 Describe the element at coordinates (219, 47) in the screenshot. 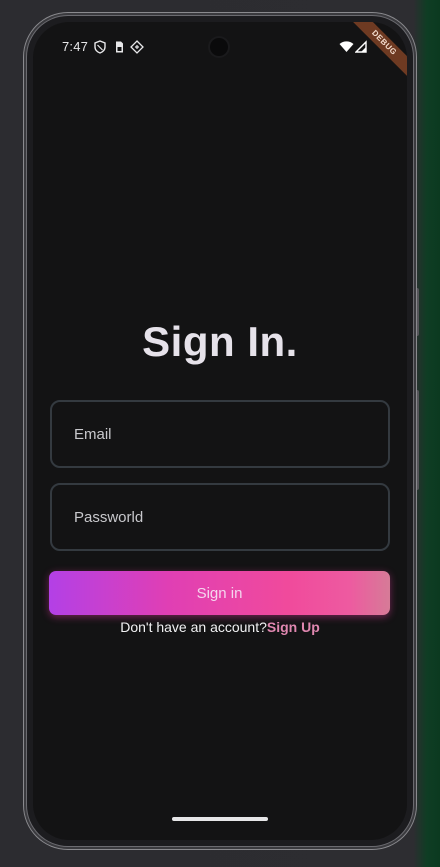

I see `front-camera` at that location.